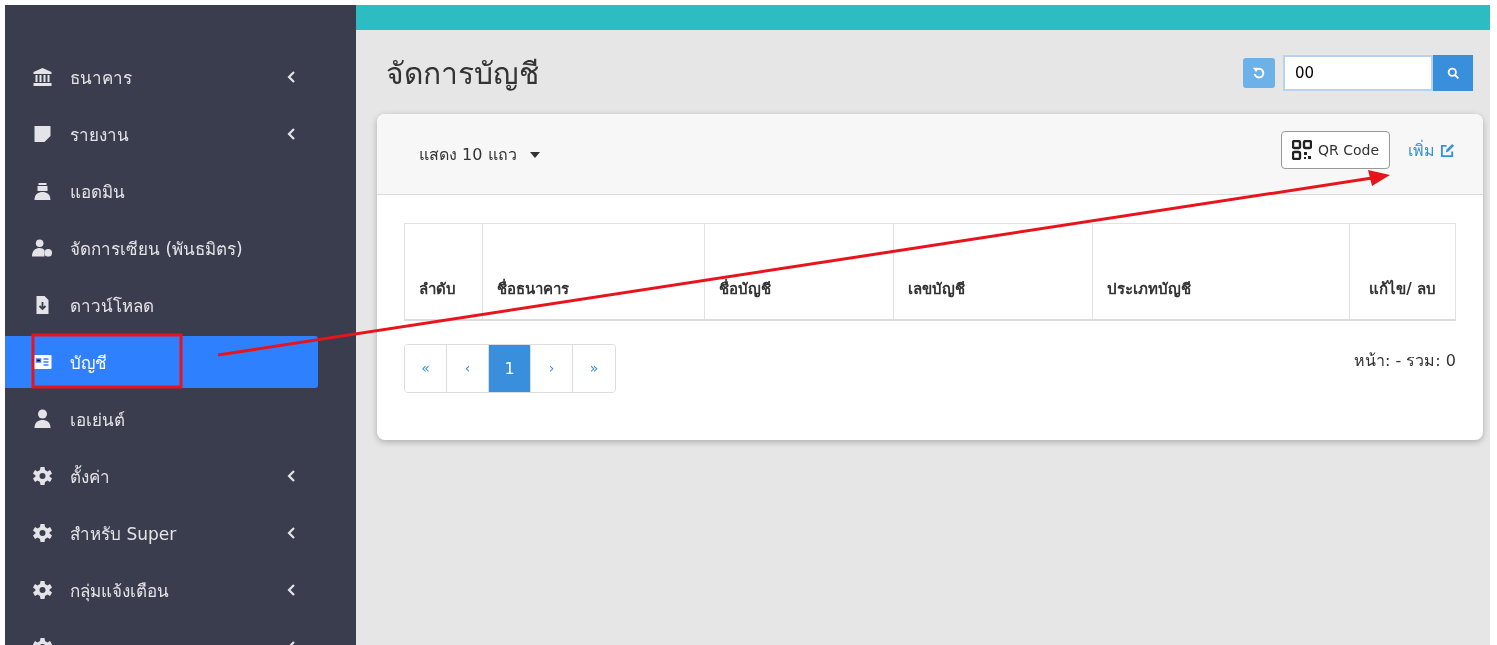 The image size is (1497, 645). Describe the element at coordinates (161, 134) in the screenshot. I see `sidebar-item: รายงาน` at that location.